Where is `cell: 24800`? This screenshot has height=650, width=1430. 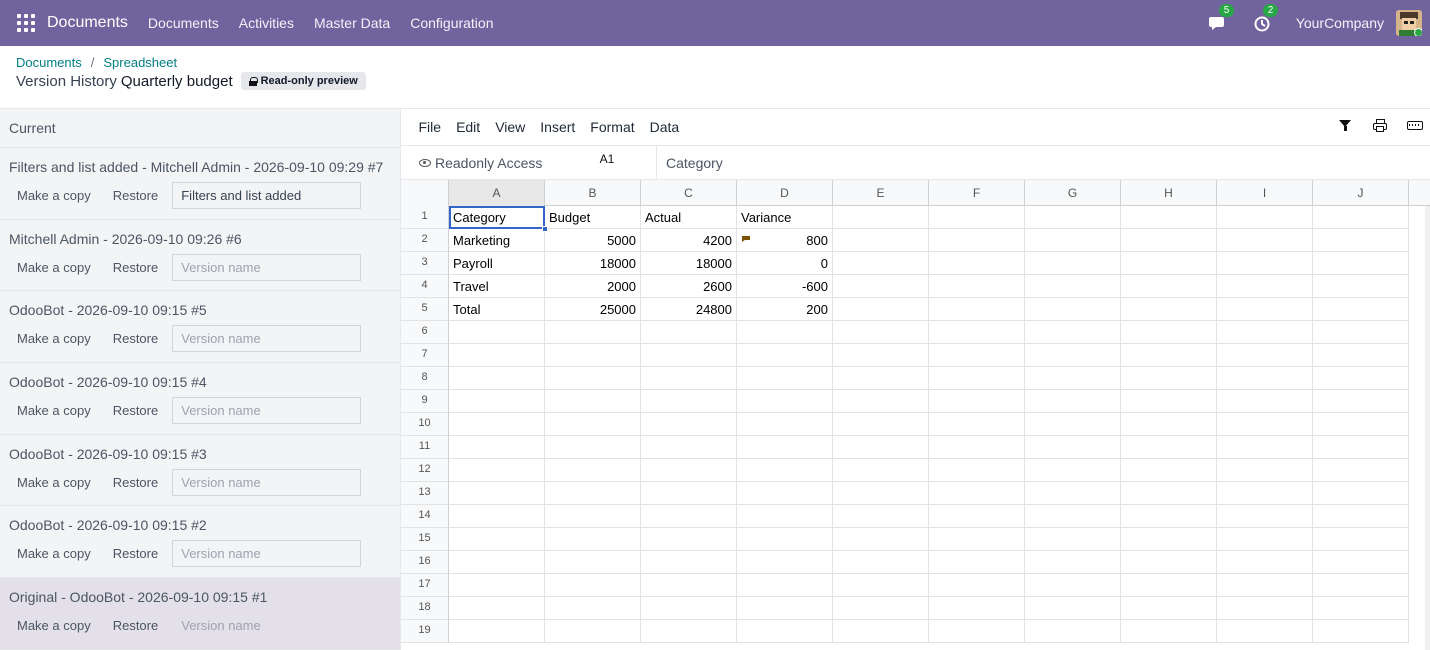
cell: 24800 is located at coordinates (689, 309).